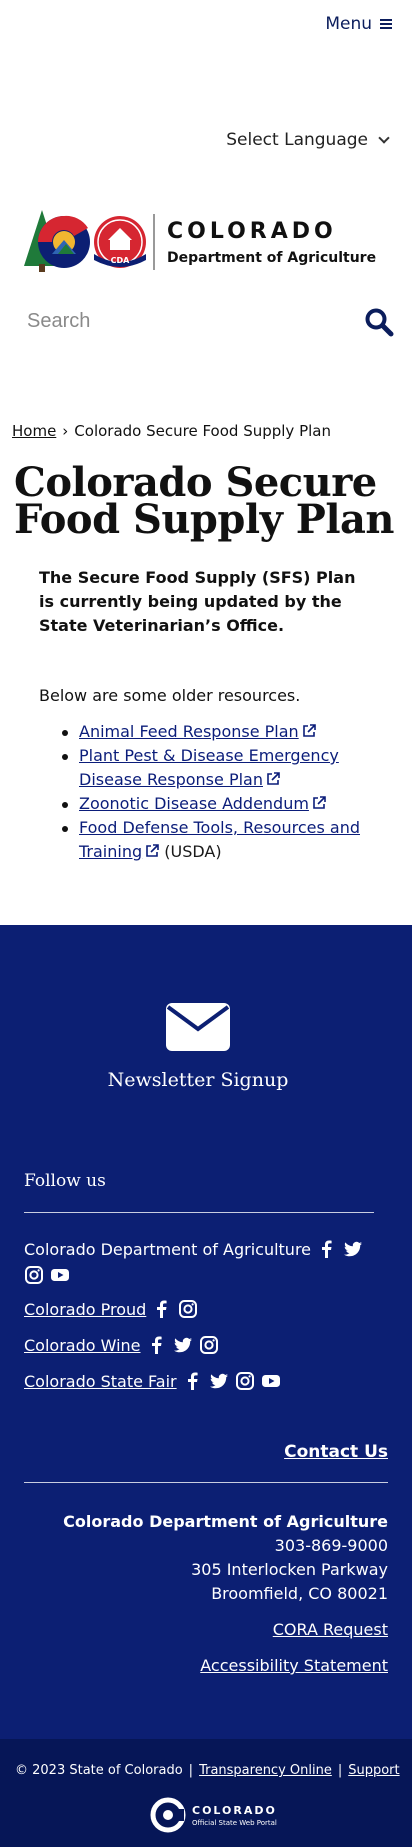 The height and width of the screenshot is (1847, 412). I want to click on language-select: Select Language, so click(308, 140).